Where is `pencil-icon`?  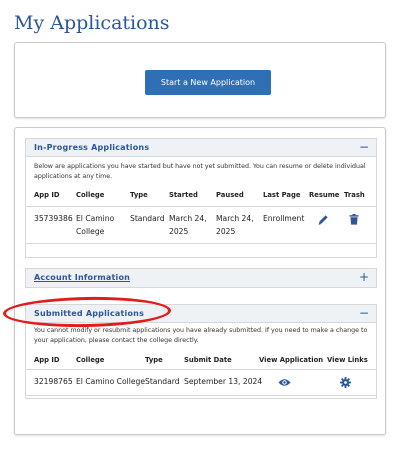 pencil-icon is located at coordinates (323, 219).